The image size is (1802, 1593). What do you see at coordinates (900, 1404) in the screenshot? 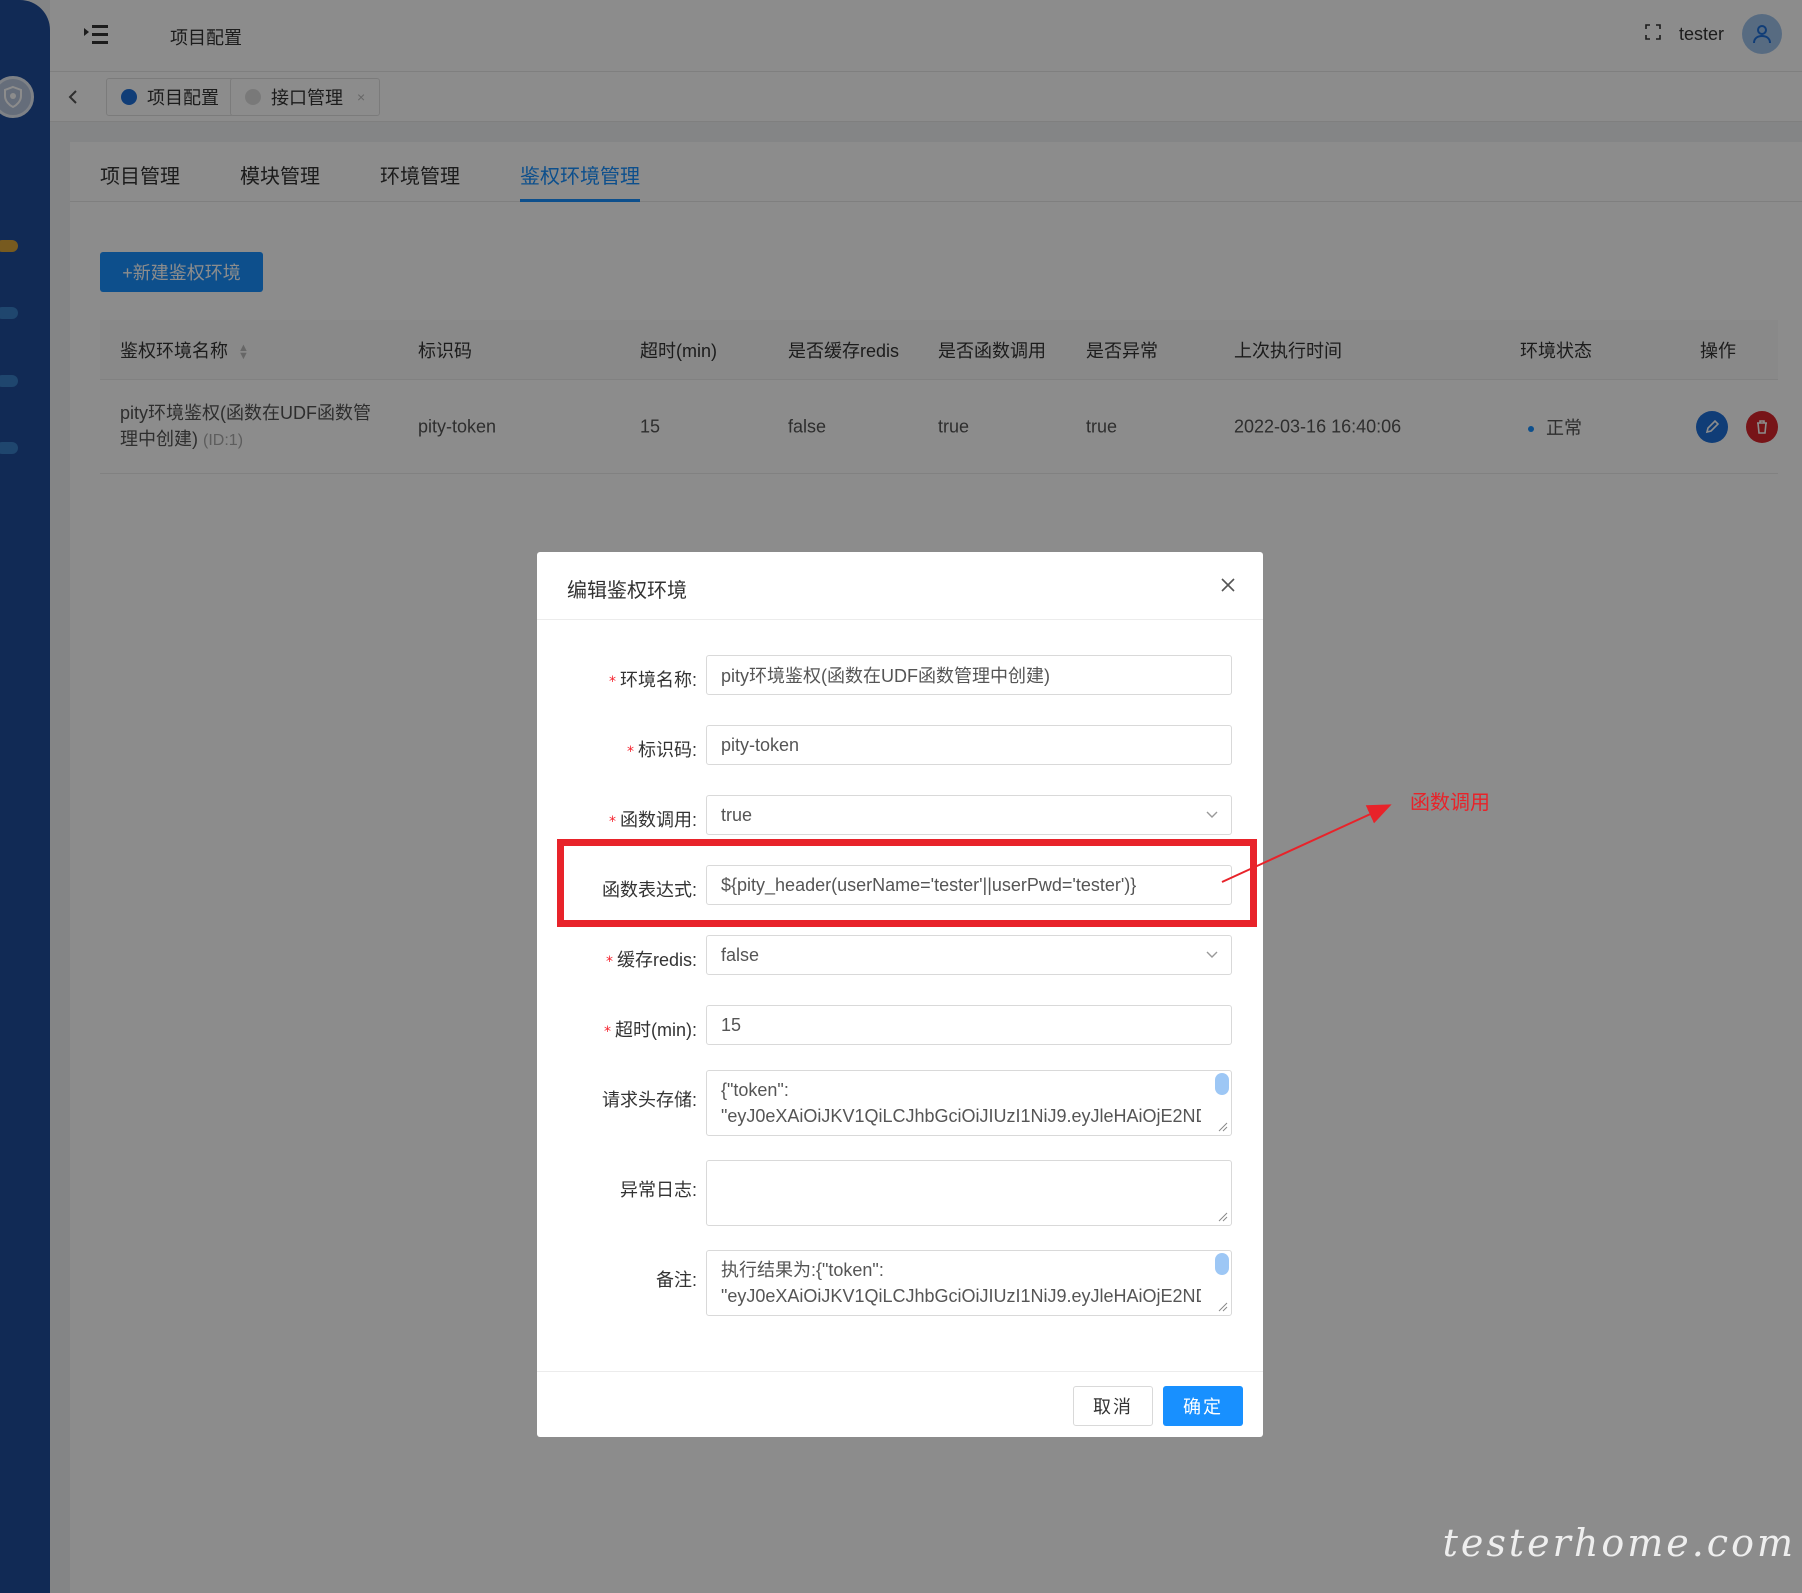
I see `modal-footer: 取消 确定` at bounding box center [900, 1404].